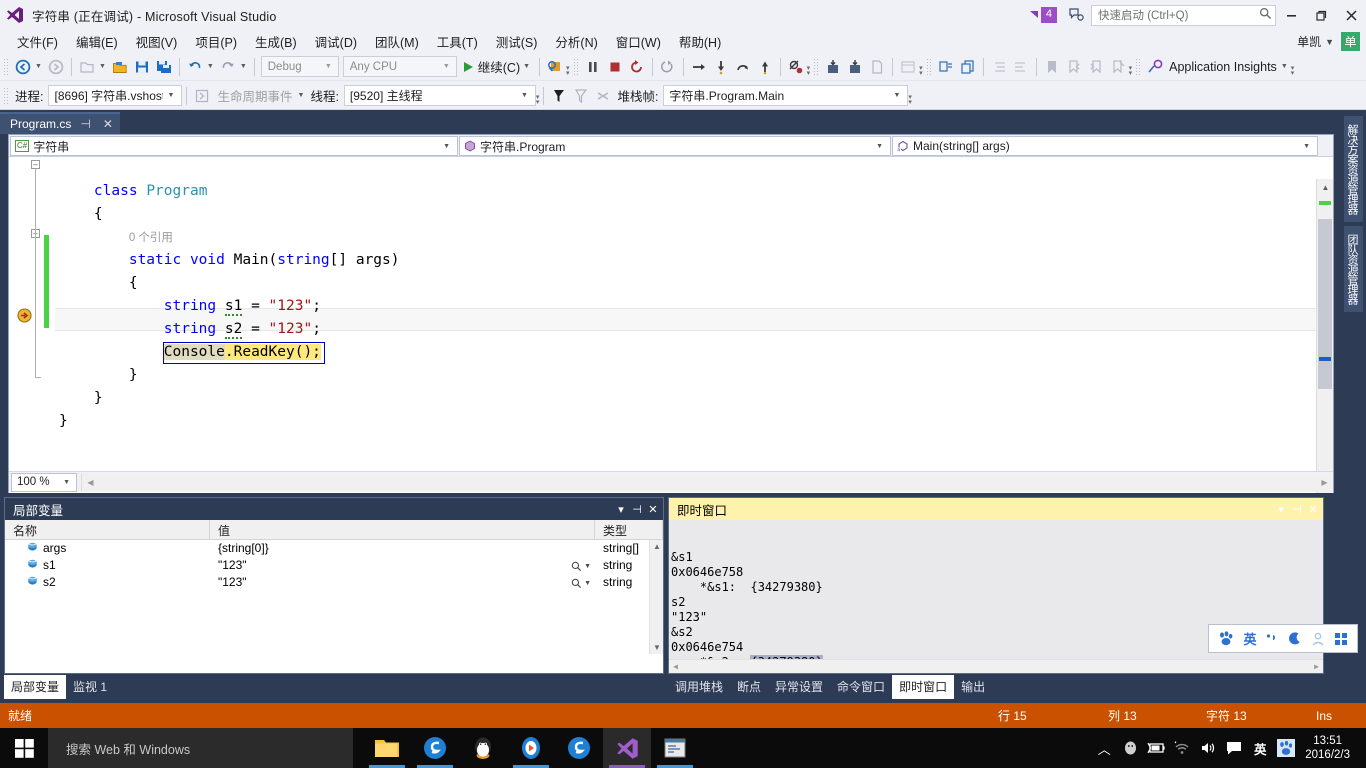 The height and width of the screenshot is (768, 1366). I want to click on text-visualizer-button: ▼, so click(581, 583).